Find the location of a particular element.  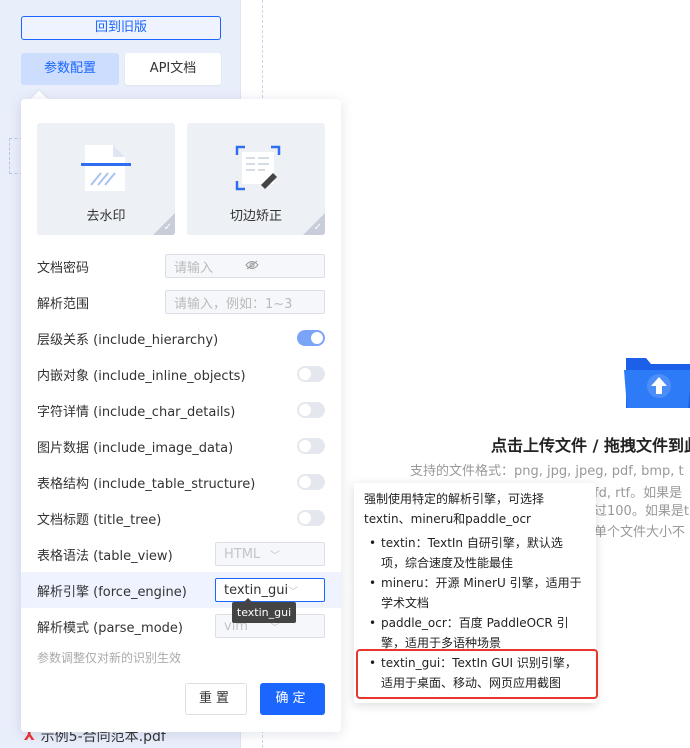

supported-formats-text: 支持的文件格式：png, jpg, jpeg, pdf, bmp, t is located at coordinates (547, 471).